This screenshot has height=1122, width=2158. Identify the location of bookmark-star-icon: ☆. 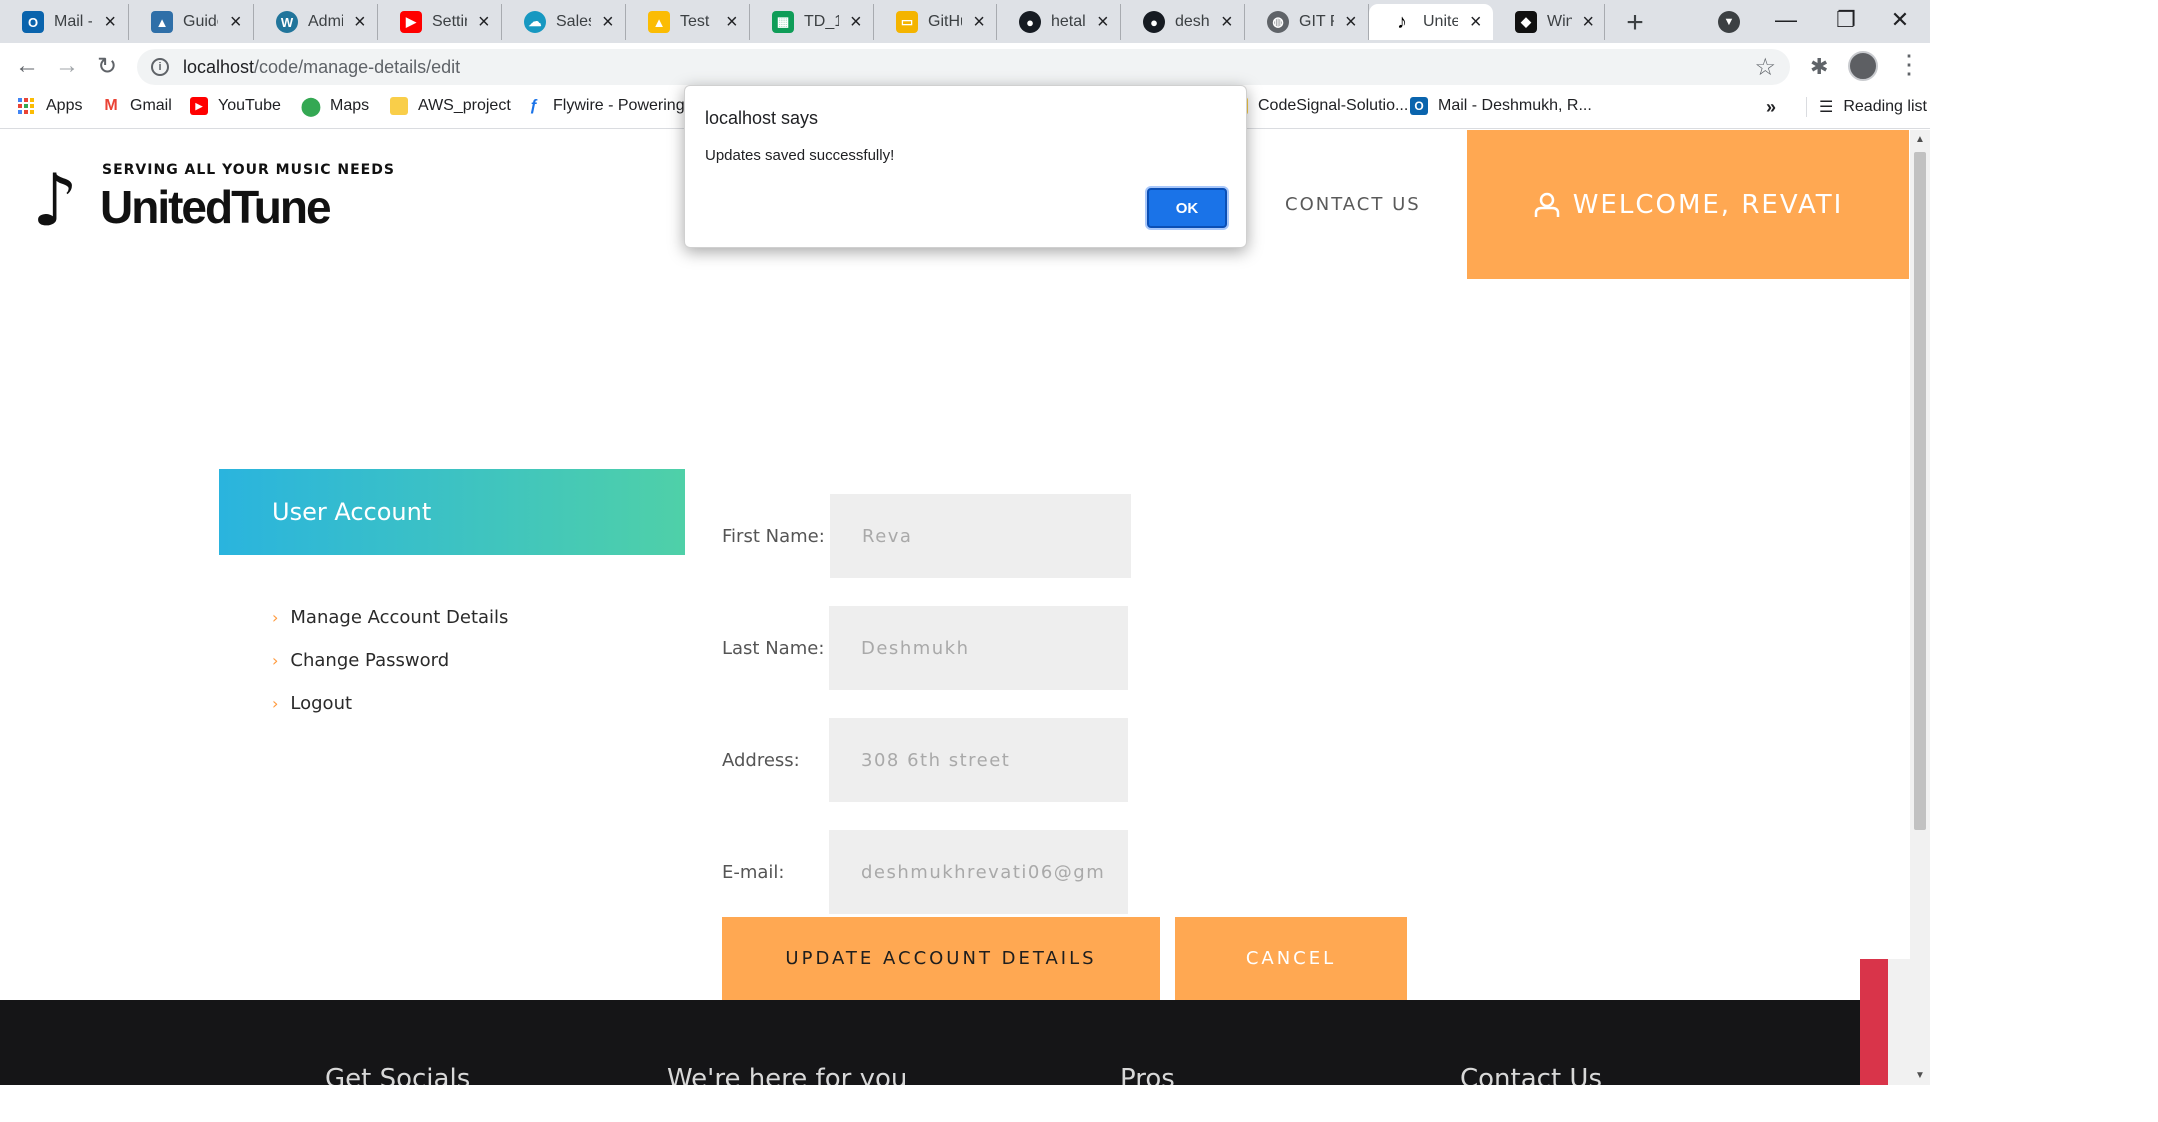
(1765, 67).